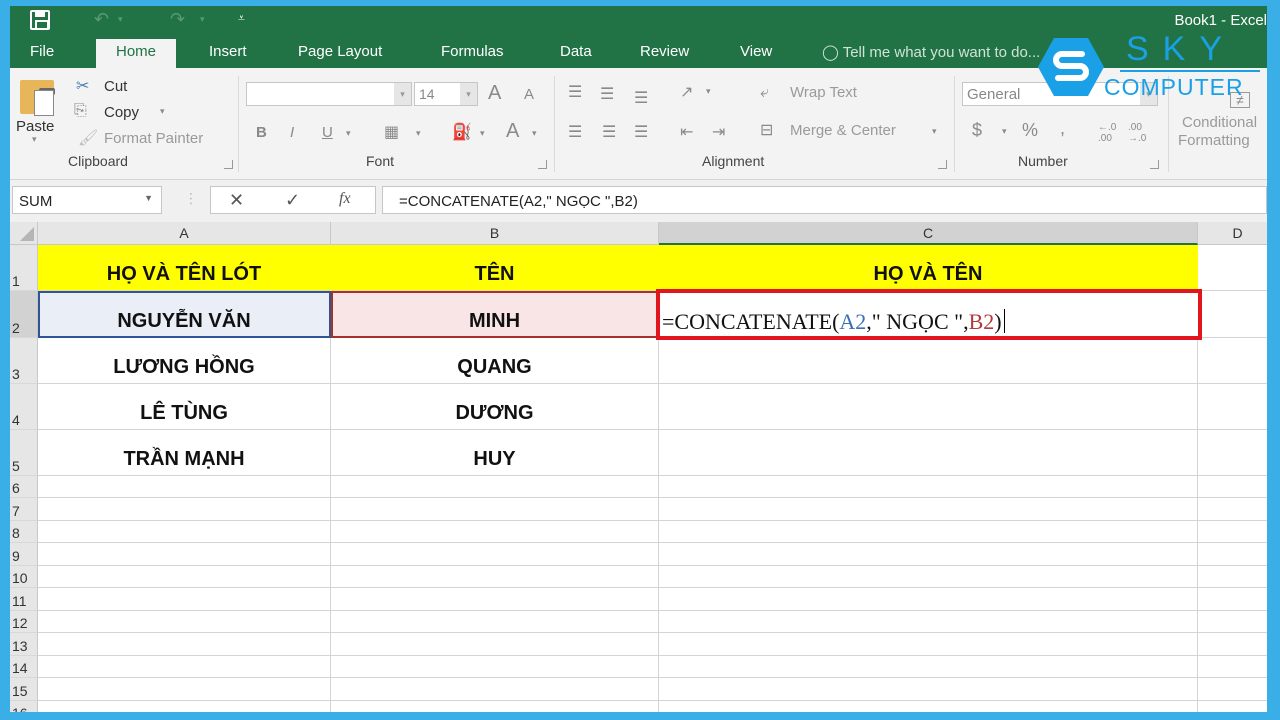  Describe the element at coordinates (37, 98) in the screenshot. I see `paste-icon` at that location.